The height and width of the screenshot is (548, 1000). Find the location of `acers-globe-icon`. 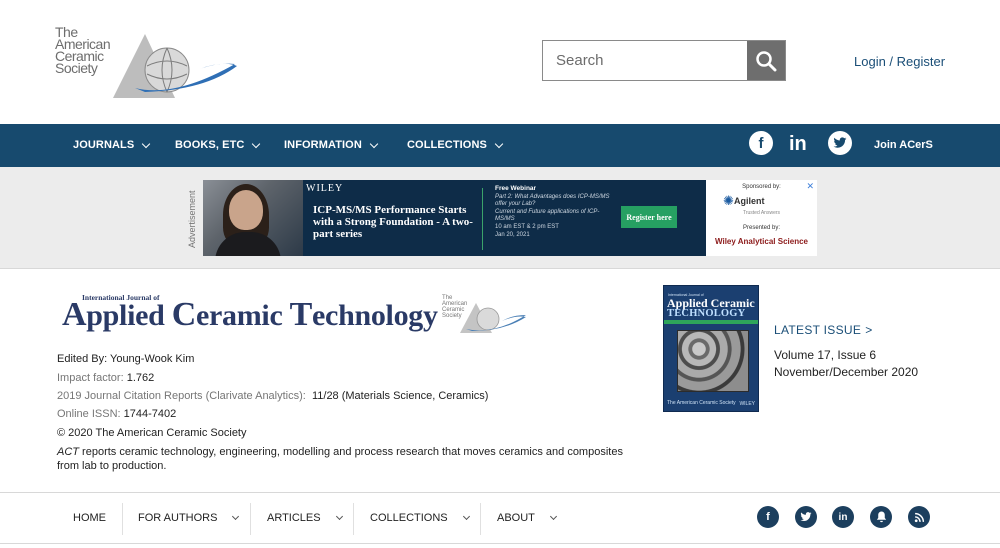

acers-globe-icon is located at coordinates (175, 66).